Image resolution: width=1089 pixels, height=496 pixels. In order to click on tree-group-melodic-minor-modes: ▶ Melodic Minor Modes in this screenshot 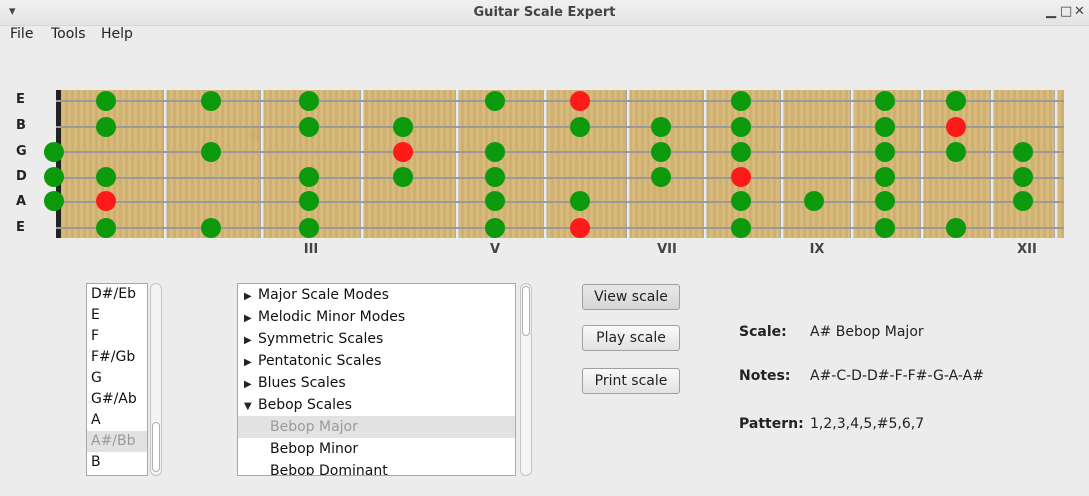, I will do `click(376, 317)`.